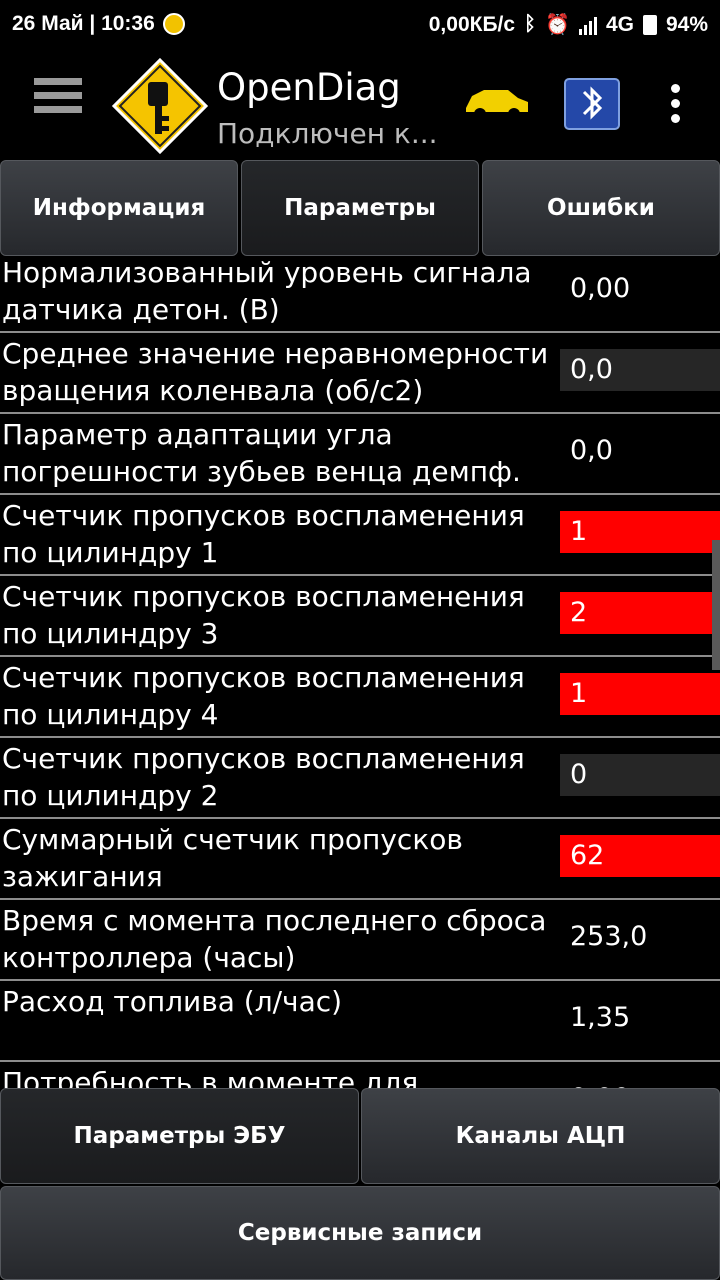  Describe the element at coordinates (557, 25) in the screenshot. I see `alarm-icon: ⏰` at that location.